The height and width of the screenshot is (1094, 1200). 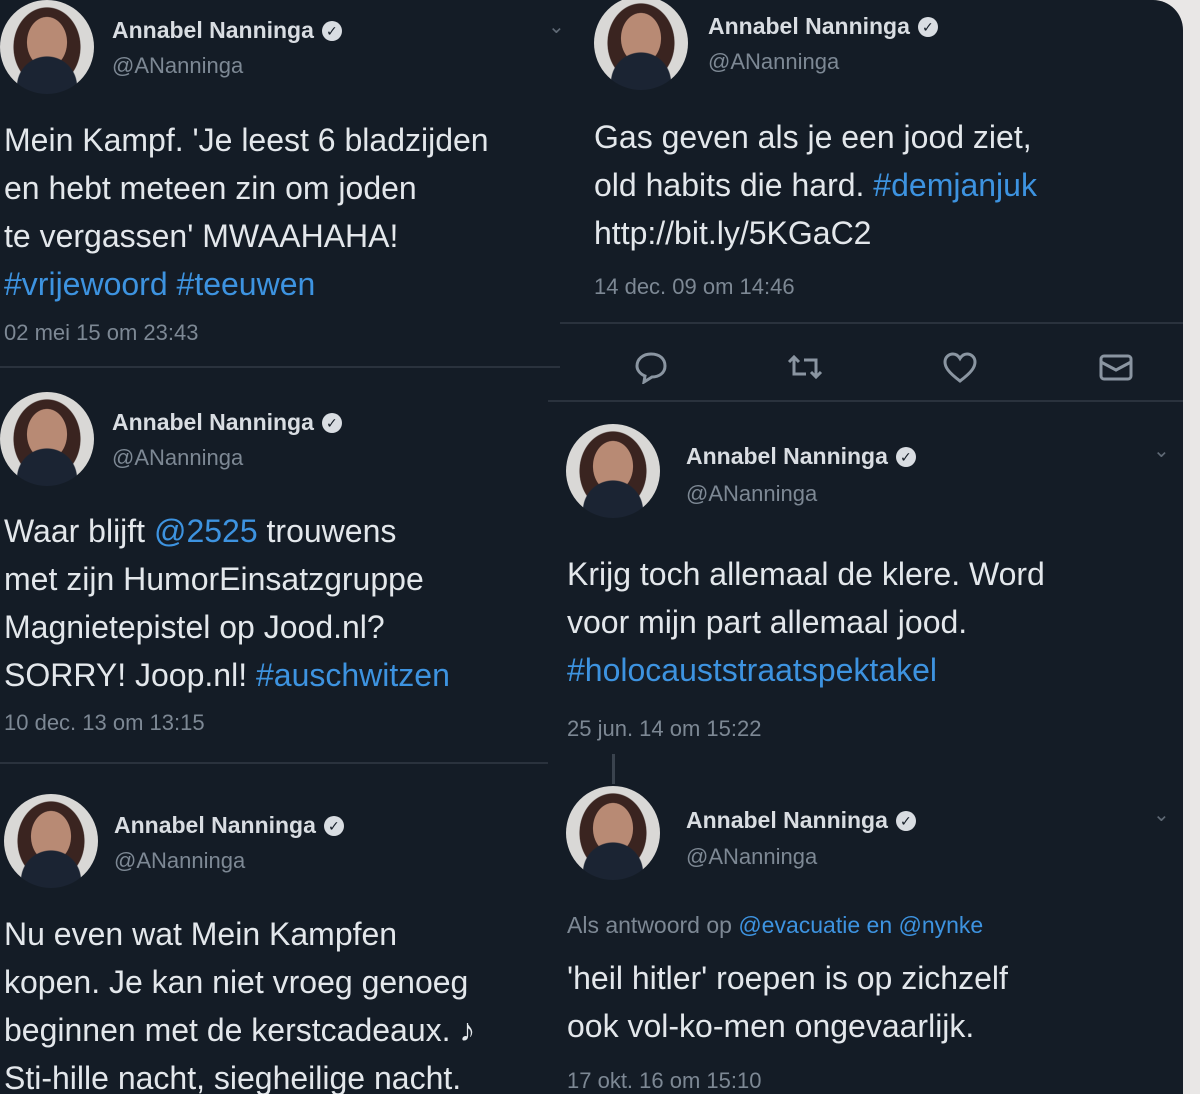 I want to click on tweet-text-segment: Sti-hille nacht, siegheilige nacht., so click(x=233, y=1077).